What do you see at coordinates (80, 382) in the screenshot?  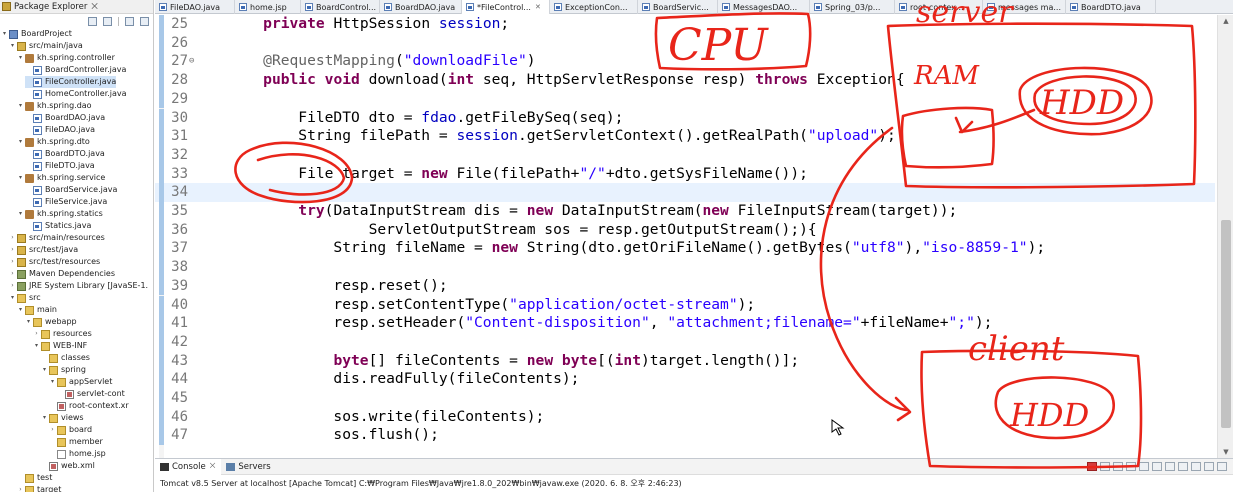 I see `tree-item: ▾ appServlet` at bounding box center [80, 382].